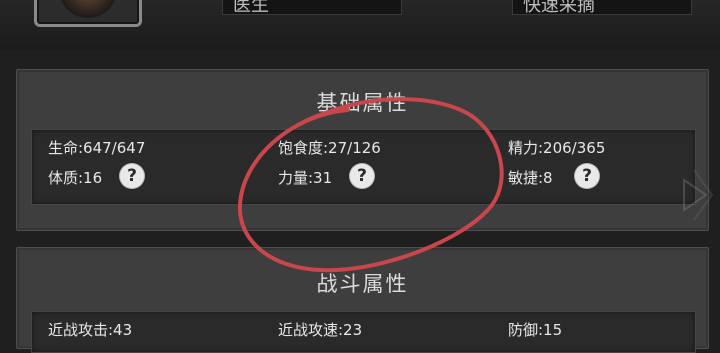 Image resolution: width=720 pixels, height=353 pixels. What do you see at coordinates (363, 332) in the screenshot?
I see `combat-attributes-box: 近战攻击:43 近战攻速:23 防御:15` at bounding box center [363, 332].